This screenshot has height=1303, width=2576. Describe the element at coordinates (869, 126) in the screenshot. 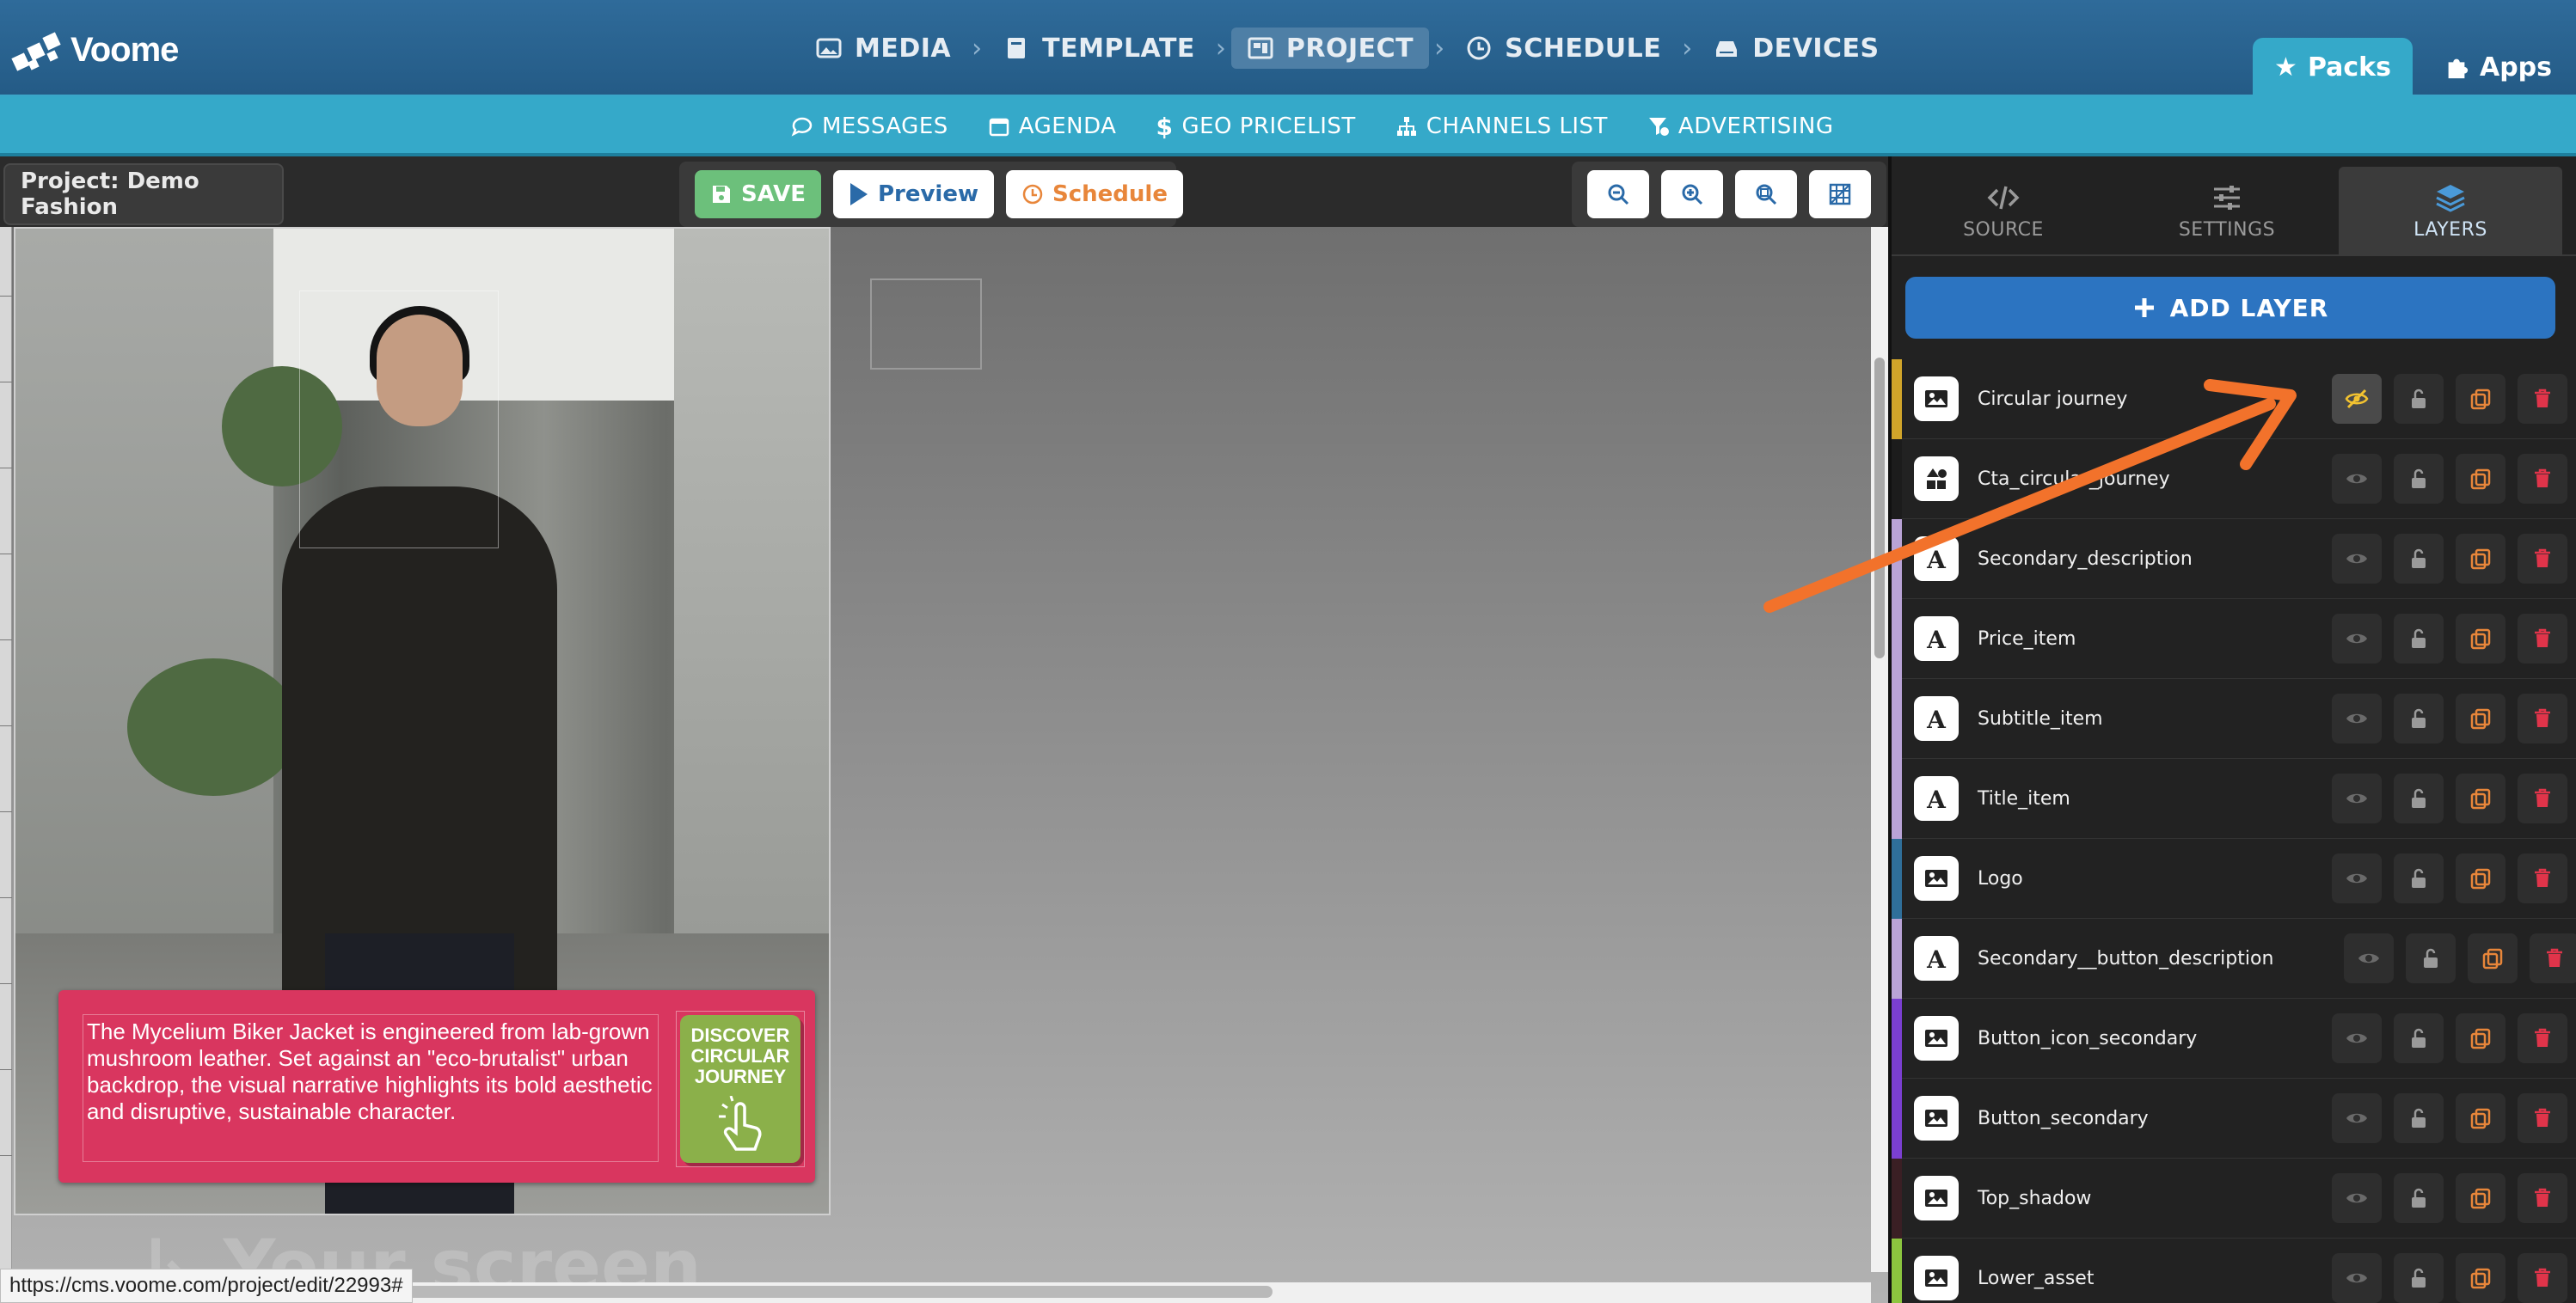

I see `subnav-messages: MESSAGES` at that location.